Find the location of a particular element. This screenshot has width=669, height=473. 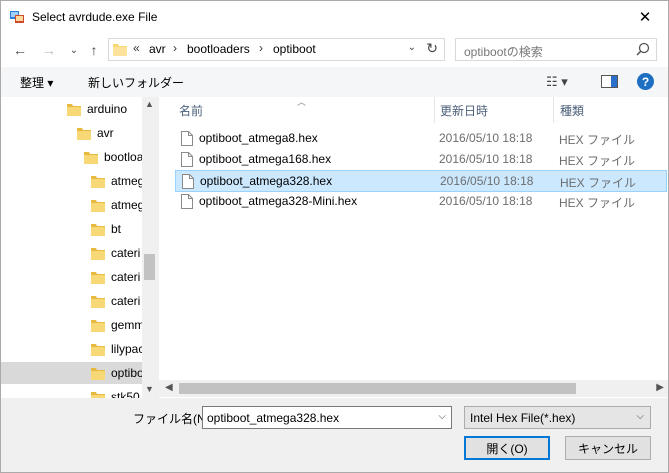

filename-value: optiboot_atmega328.hex is located at coordinates (273, 418).